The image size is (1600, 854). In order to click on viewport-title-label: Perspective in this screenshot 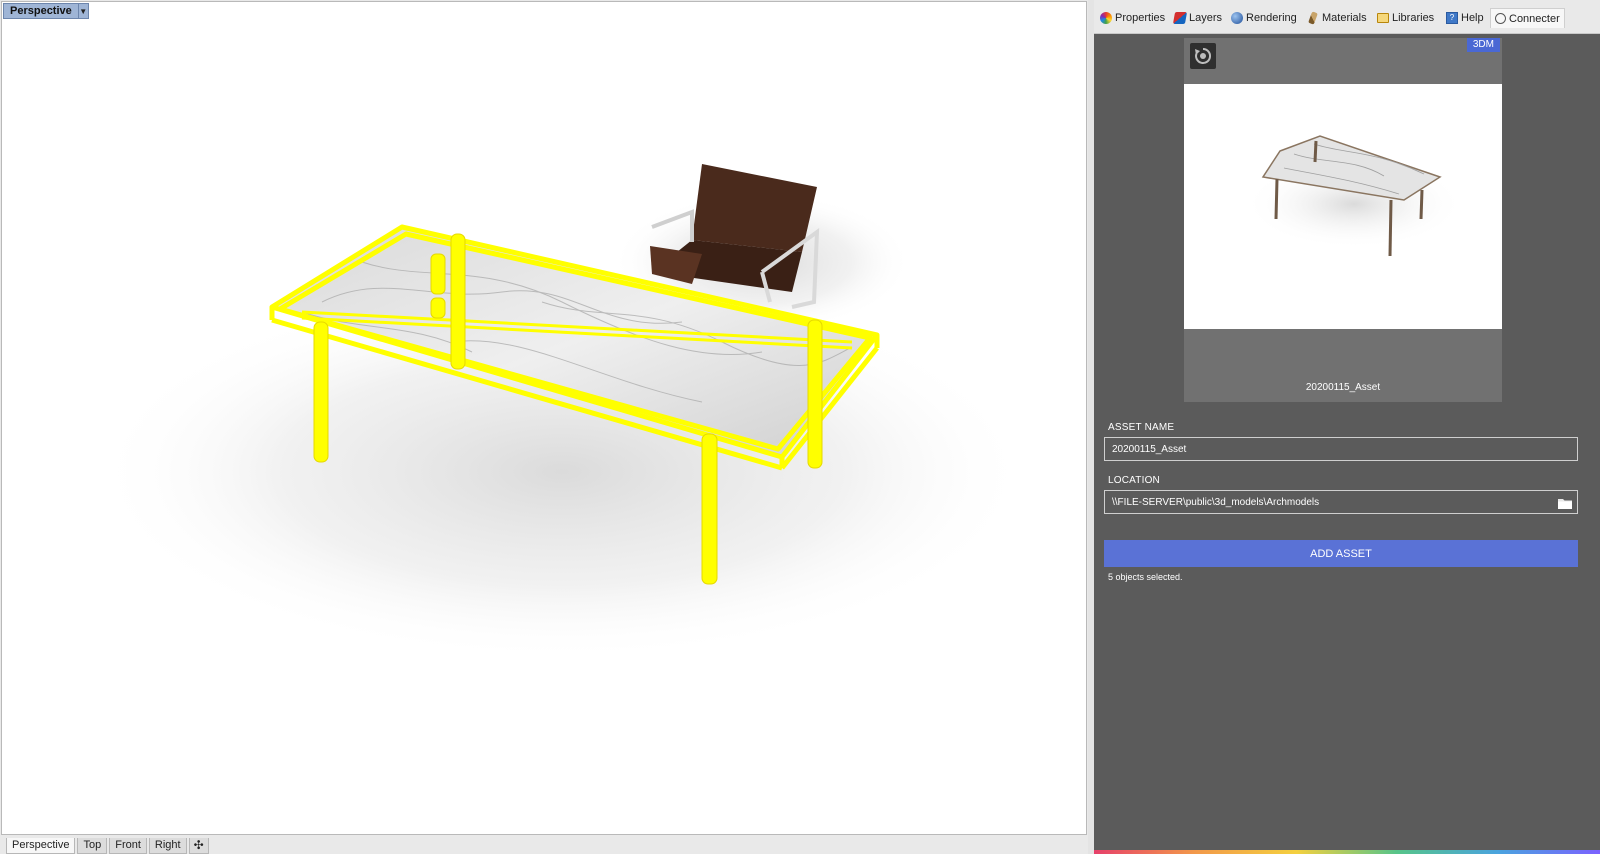, I will do `click(41, 11)`.